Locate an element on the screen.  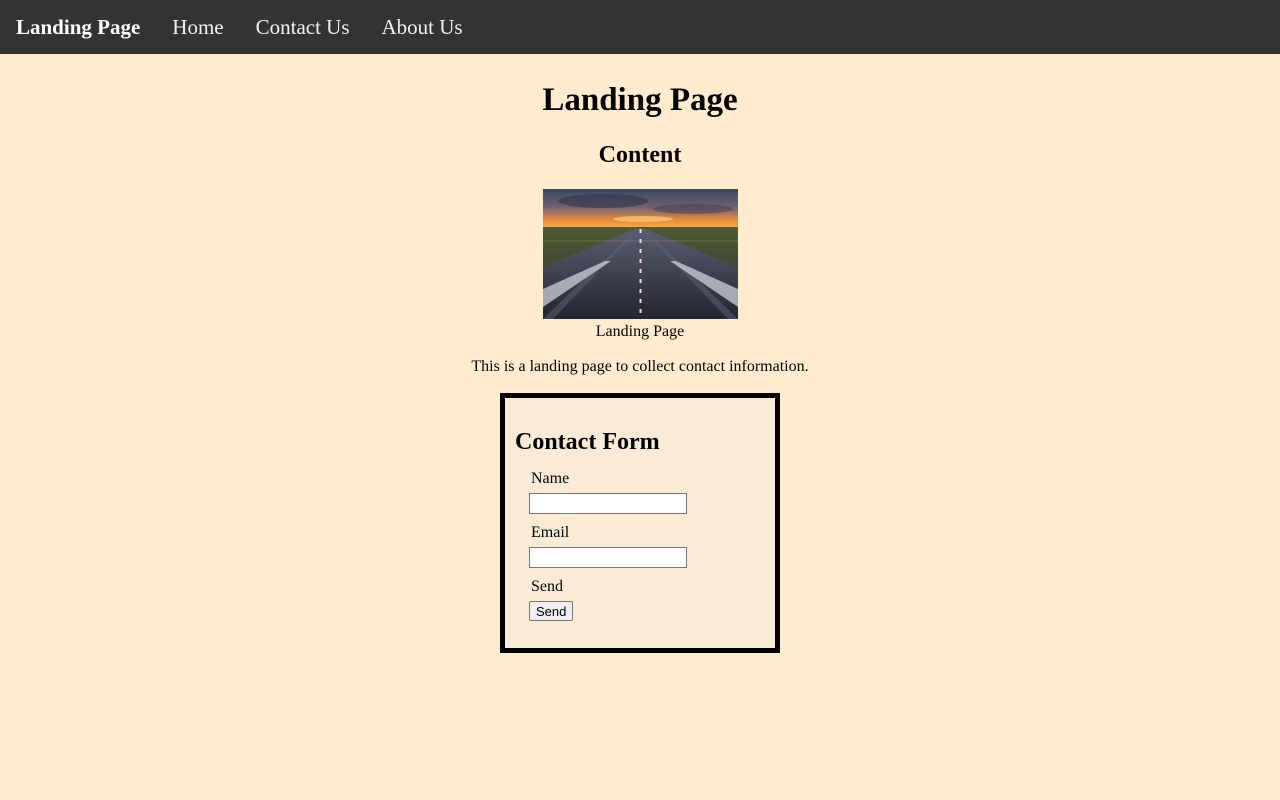
name-label: Name is located at coordinates (550, 478).